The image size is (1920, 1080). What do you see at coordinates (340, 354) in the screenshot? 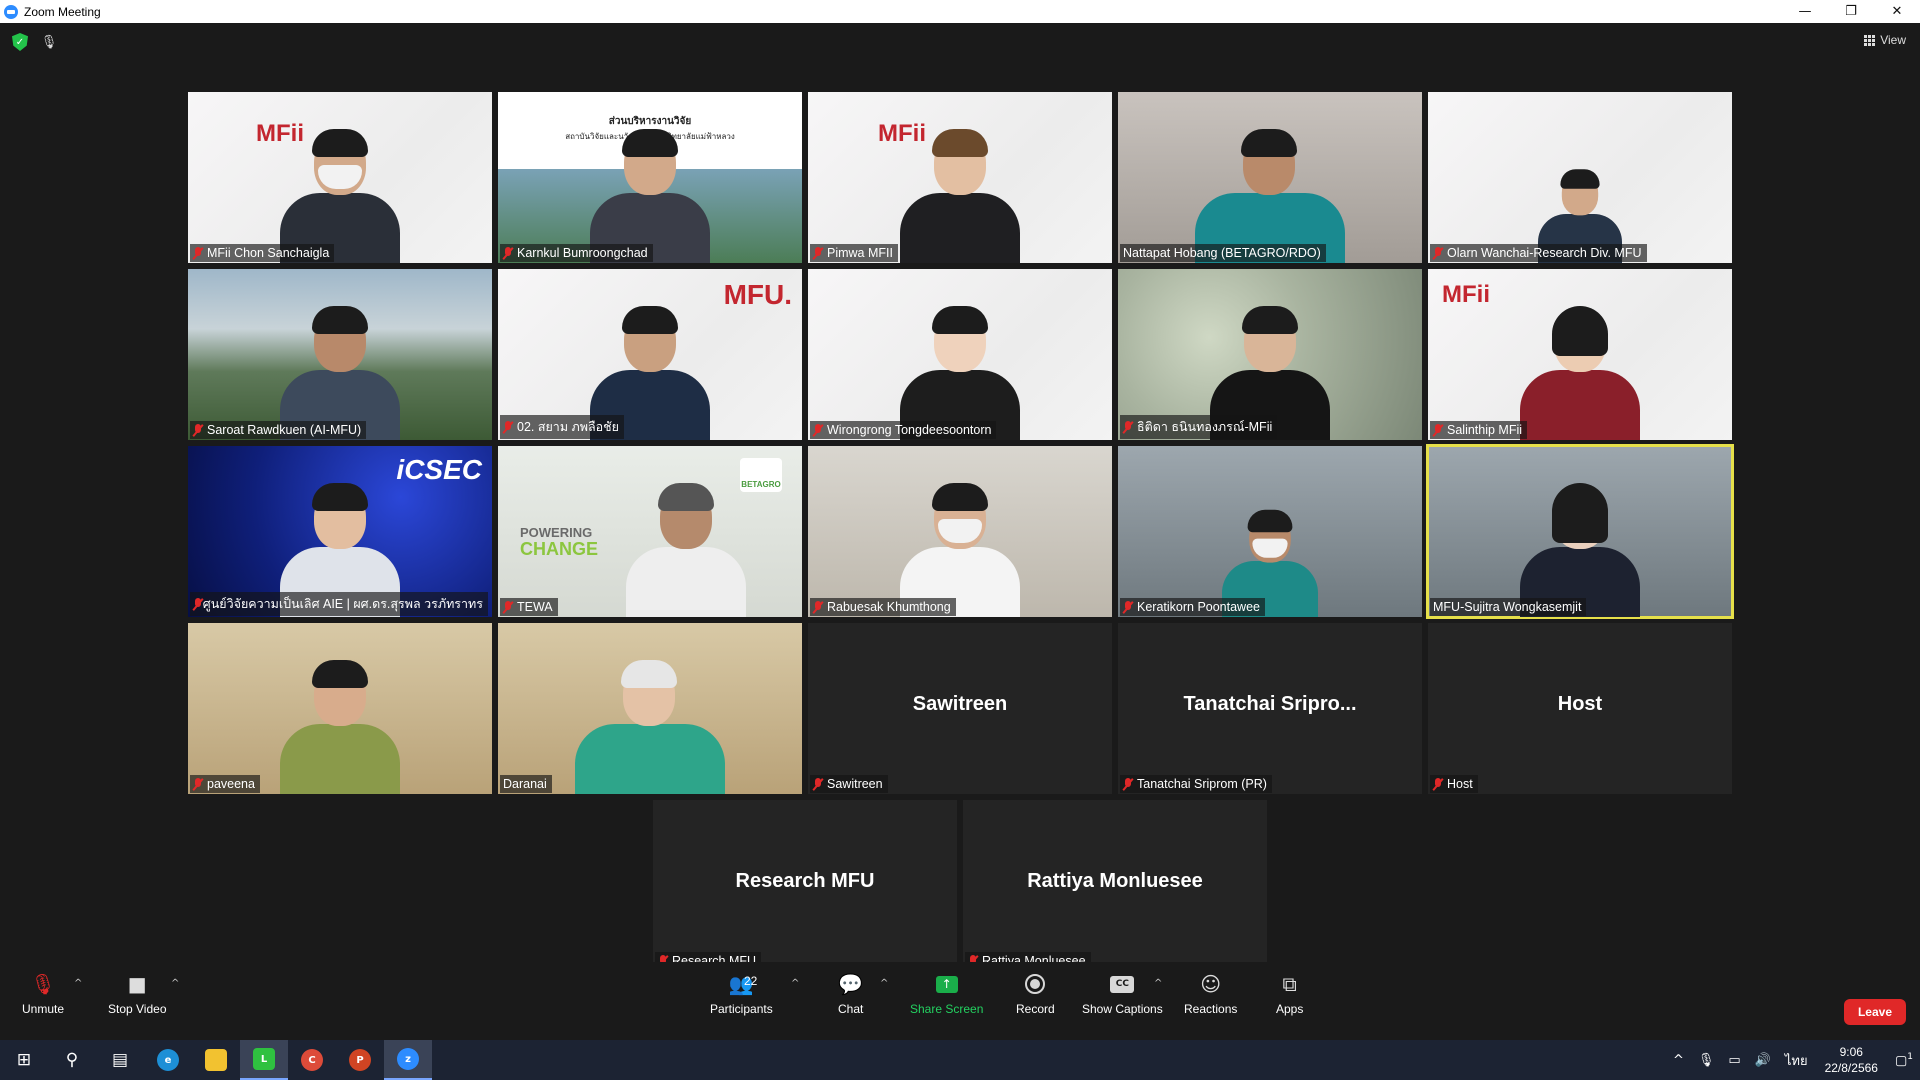
I see `video-tile: Saroat Rawdkuen (AI-MFU)` at bounding box center [340, 354].